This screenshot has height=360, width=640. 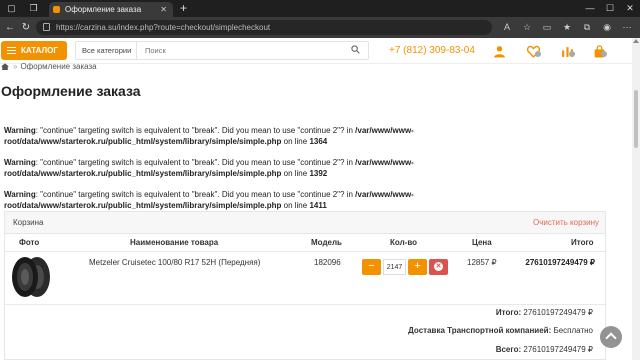 I want to click on grand-total-row: Всего: 27610197249479 ₽, so click(x=544, y=349).